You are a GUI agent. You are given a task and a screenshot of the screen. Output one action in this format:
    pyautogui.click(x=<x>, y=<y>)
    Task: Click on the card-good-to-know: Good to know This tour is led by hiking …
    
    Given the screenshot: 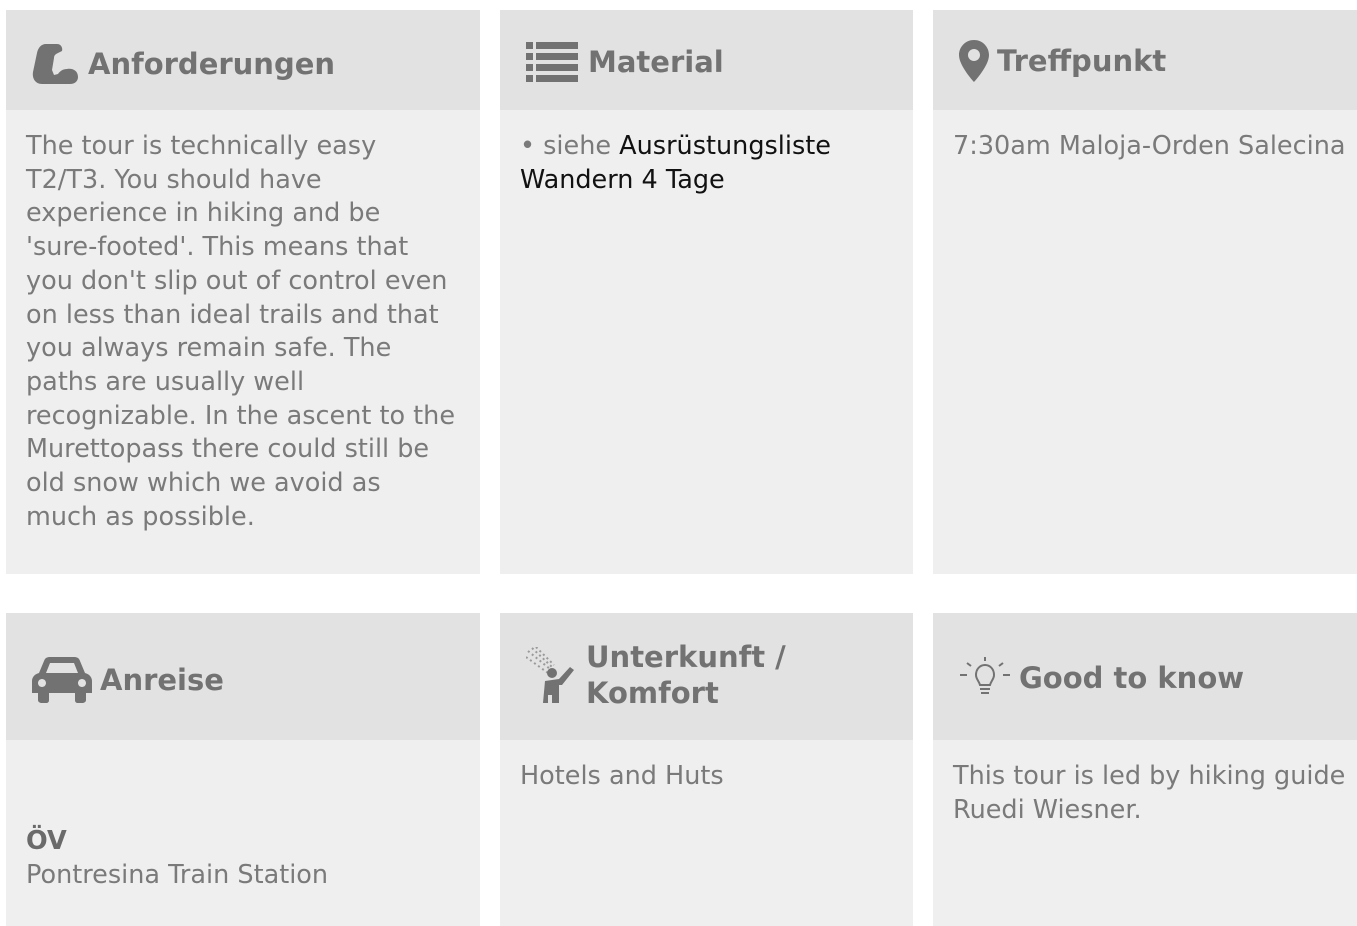 What is the action you would take?
    pyautogui.click(x=1145, y=769)
    